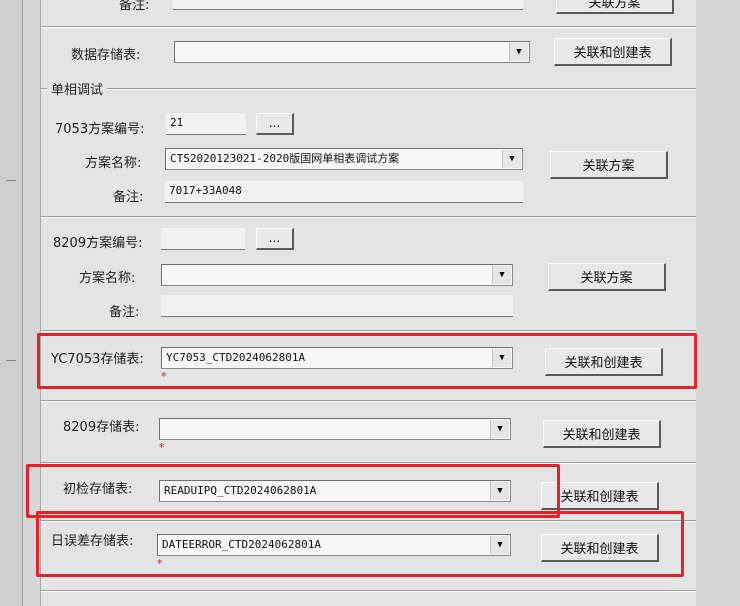  What do you see at coordinates (113, 163) in the screenshot?
I see `scheme-7053-name-label: 方案名称:` at bounding box center [113, 163].